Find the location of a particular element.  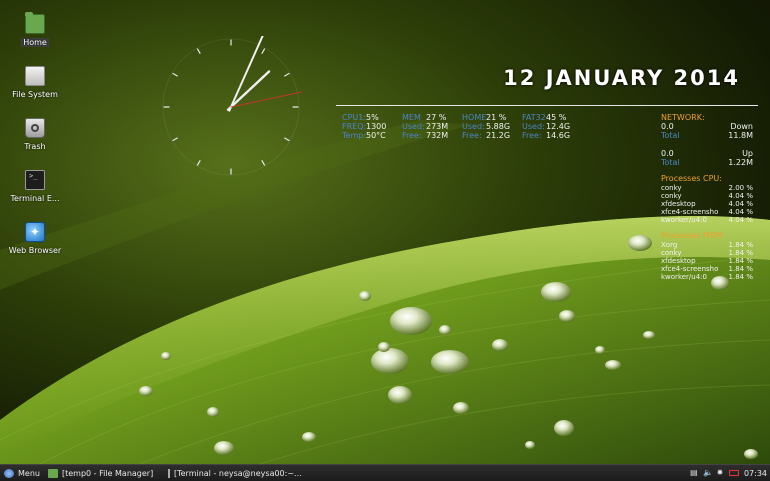

down-label: Down is located at coordinates (741, 126).